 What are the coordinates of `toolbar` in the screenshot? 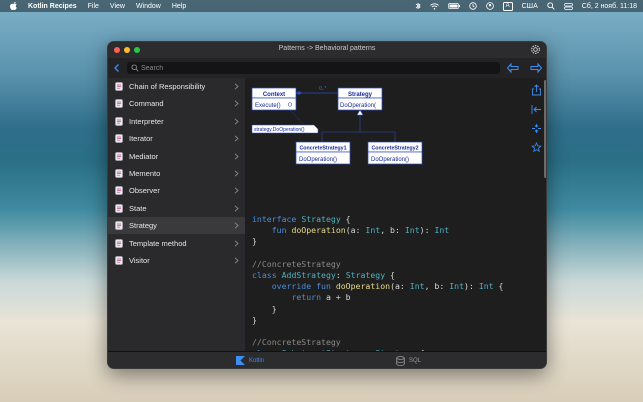 It's located at (327, 68).